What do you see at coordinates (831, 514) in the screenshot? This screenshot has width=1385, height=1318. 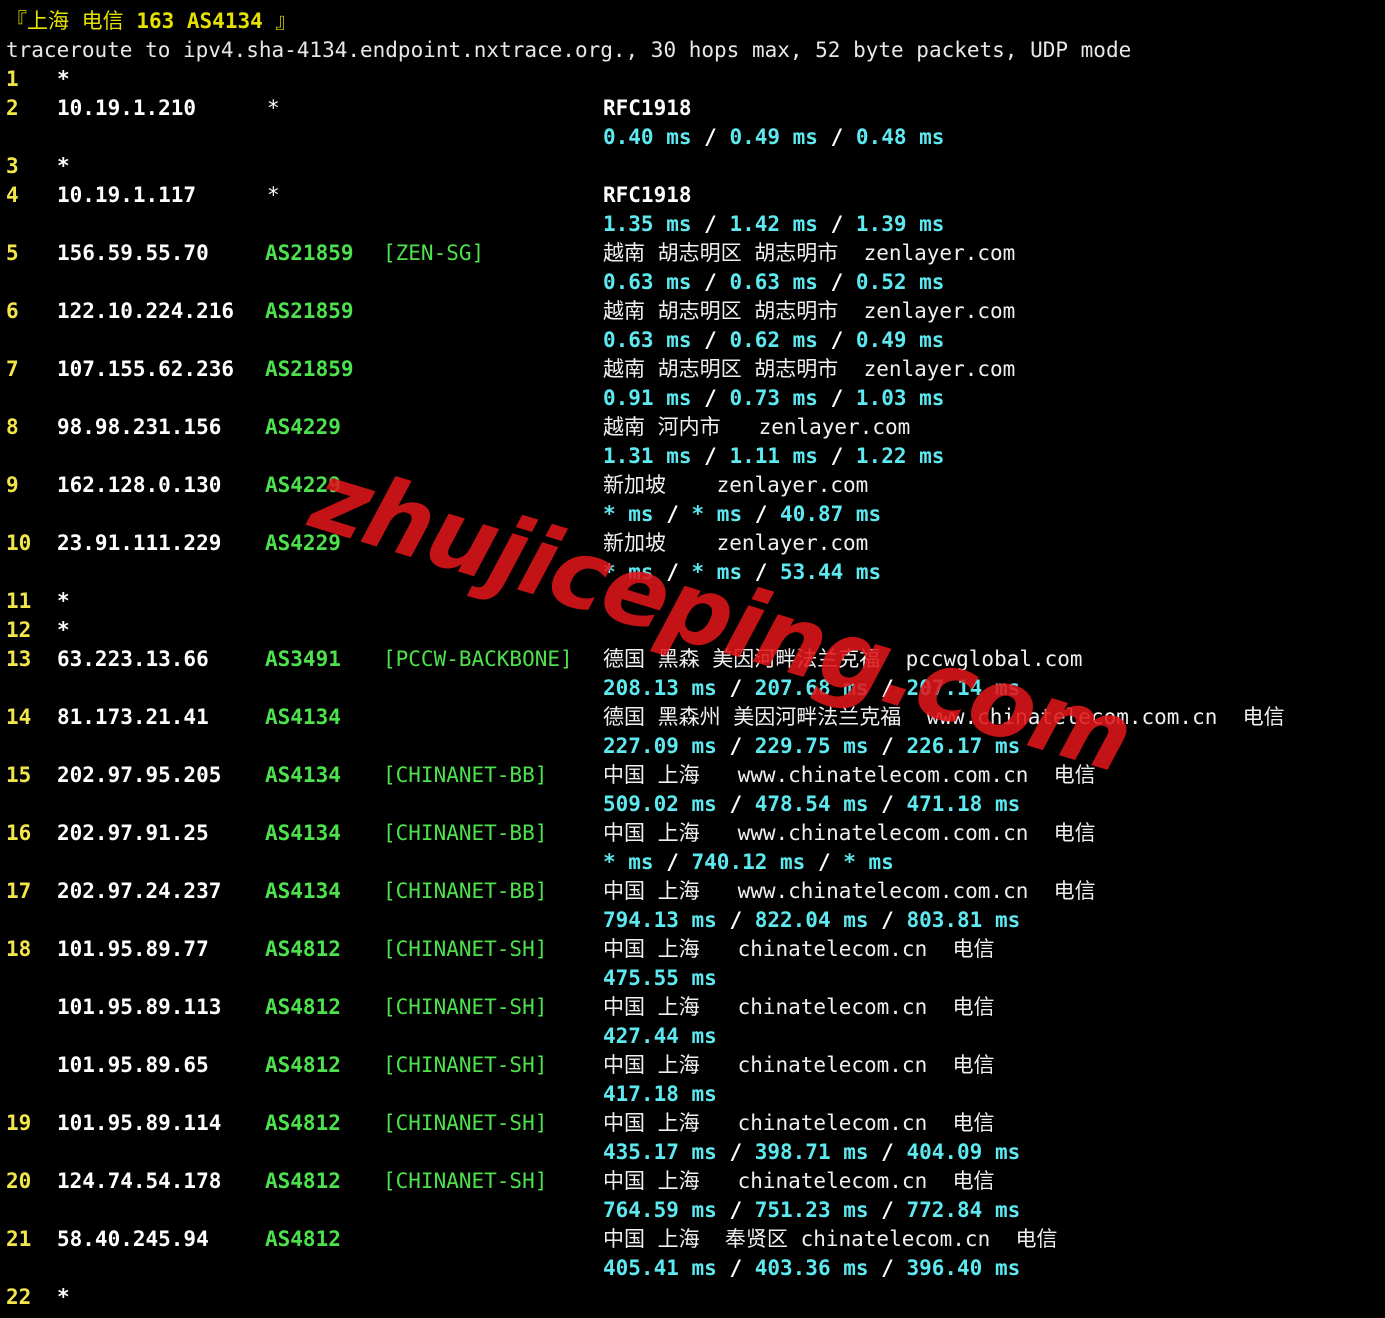 I see `rtt-value: 40.87 ms` at bounding box center [831, 514].